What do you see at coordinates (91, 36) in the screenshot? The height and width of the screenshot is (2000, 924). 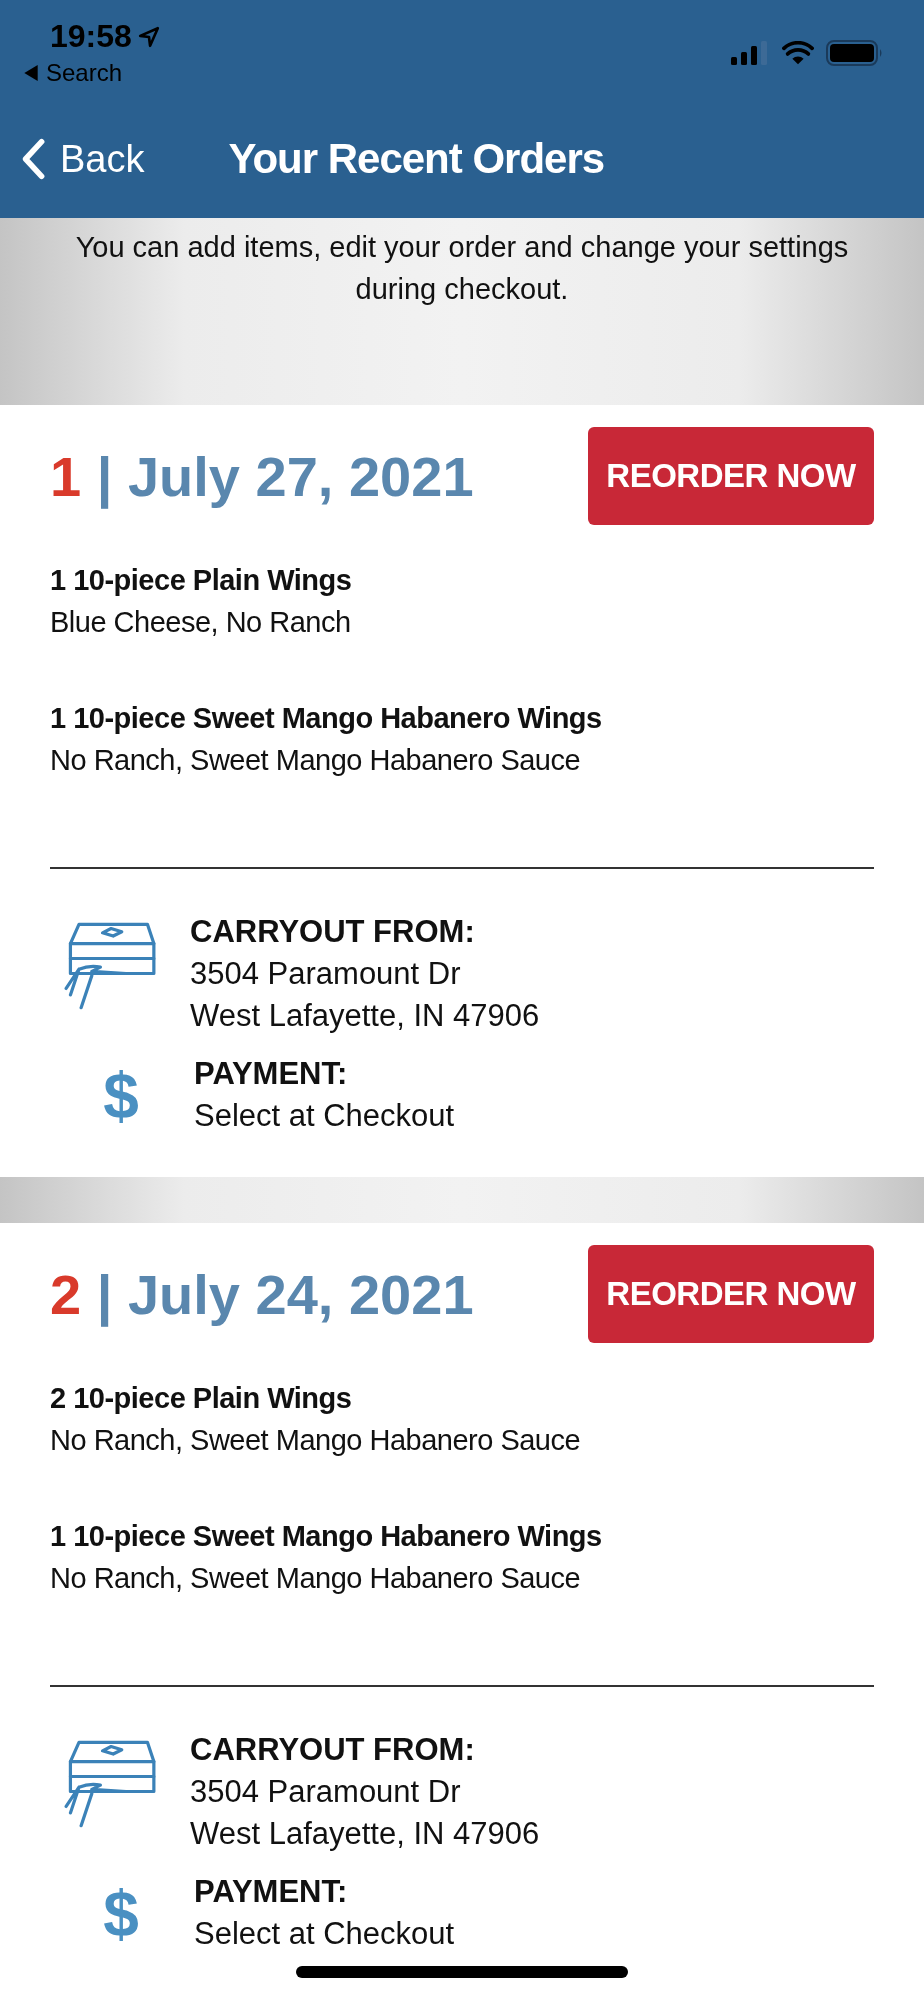 I see `status-time: 19:58` at bounding box center [91, 36].